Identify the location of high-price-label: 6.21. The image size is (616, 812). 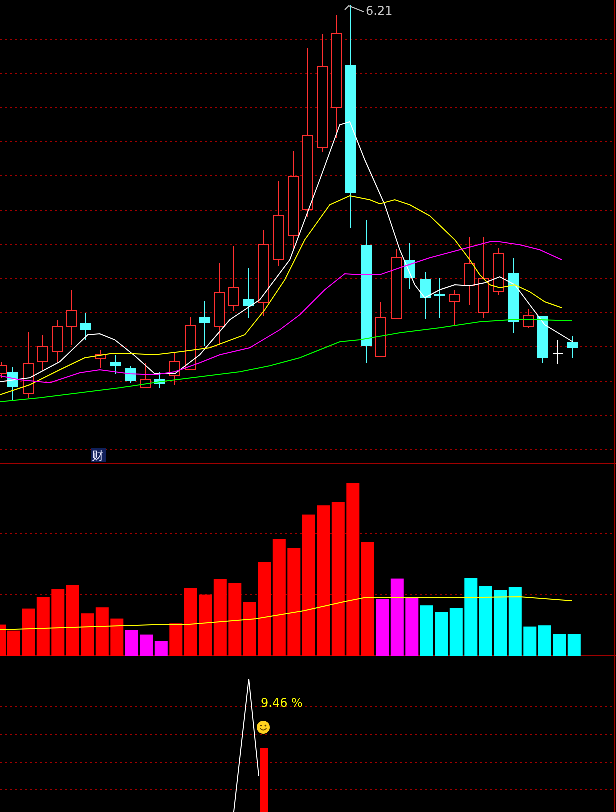
(379, 11).